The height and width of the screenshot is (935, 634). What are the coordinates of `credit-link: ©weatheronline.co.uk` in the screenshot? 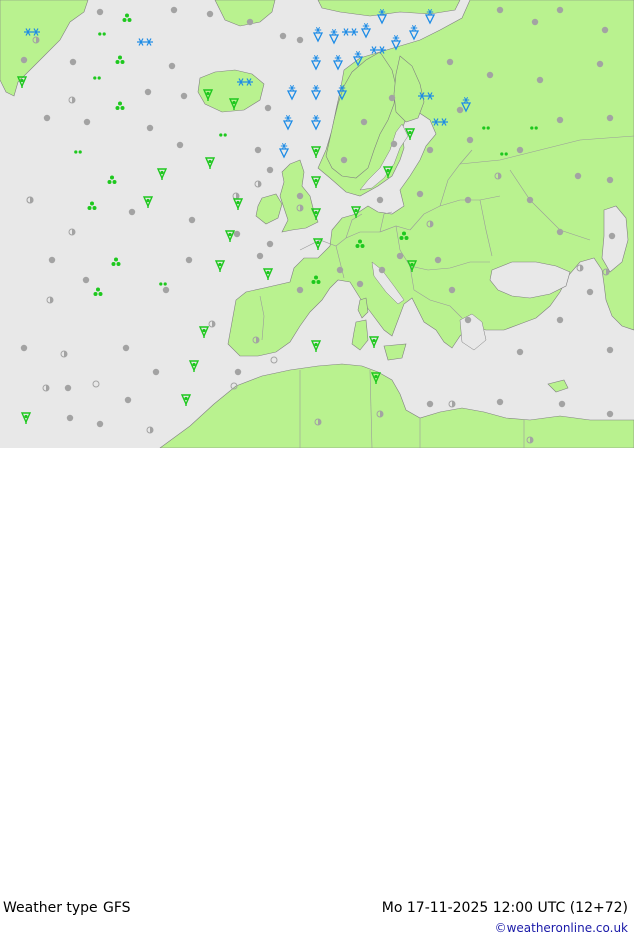 It's located at (561, 928).